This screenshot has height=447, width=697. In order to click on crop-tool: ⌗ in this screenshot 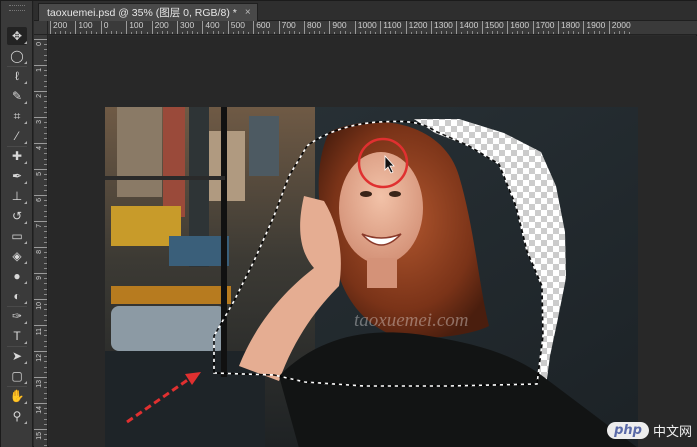, I will do `click(17, 116)`.